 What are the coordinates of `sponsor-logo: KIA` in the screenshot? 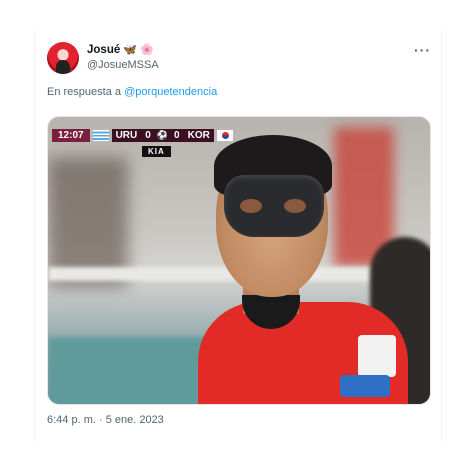 It's located at (156, 151).